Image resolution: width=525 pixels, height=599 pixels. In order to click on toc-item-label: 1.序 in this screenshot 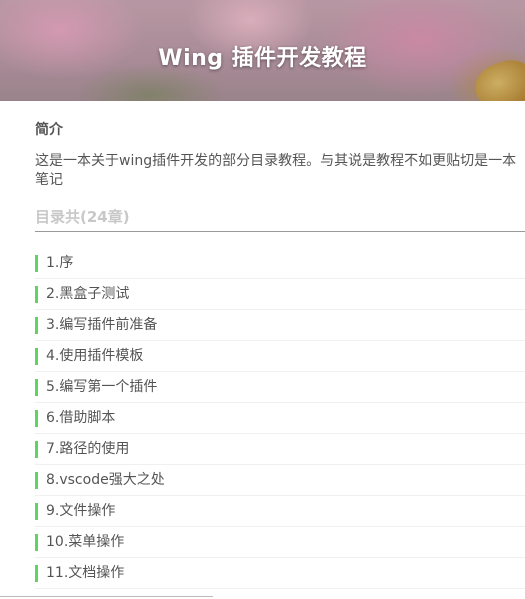, I will do `click(60, 263)`.